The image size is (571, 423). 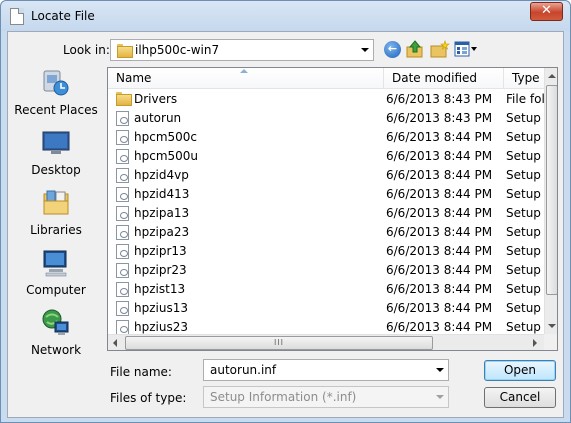 What do you see at coordinates (326, 289) in the screenshot?
I see `file-row: hpzist13 6/6/2013 8:44 PM Setup I` at bounding box center [326, 289].